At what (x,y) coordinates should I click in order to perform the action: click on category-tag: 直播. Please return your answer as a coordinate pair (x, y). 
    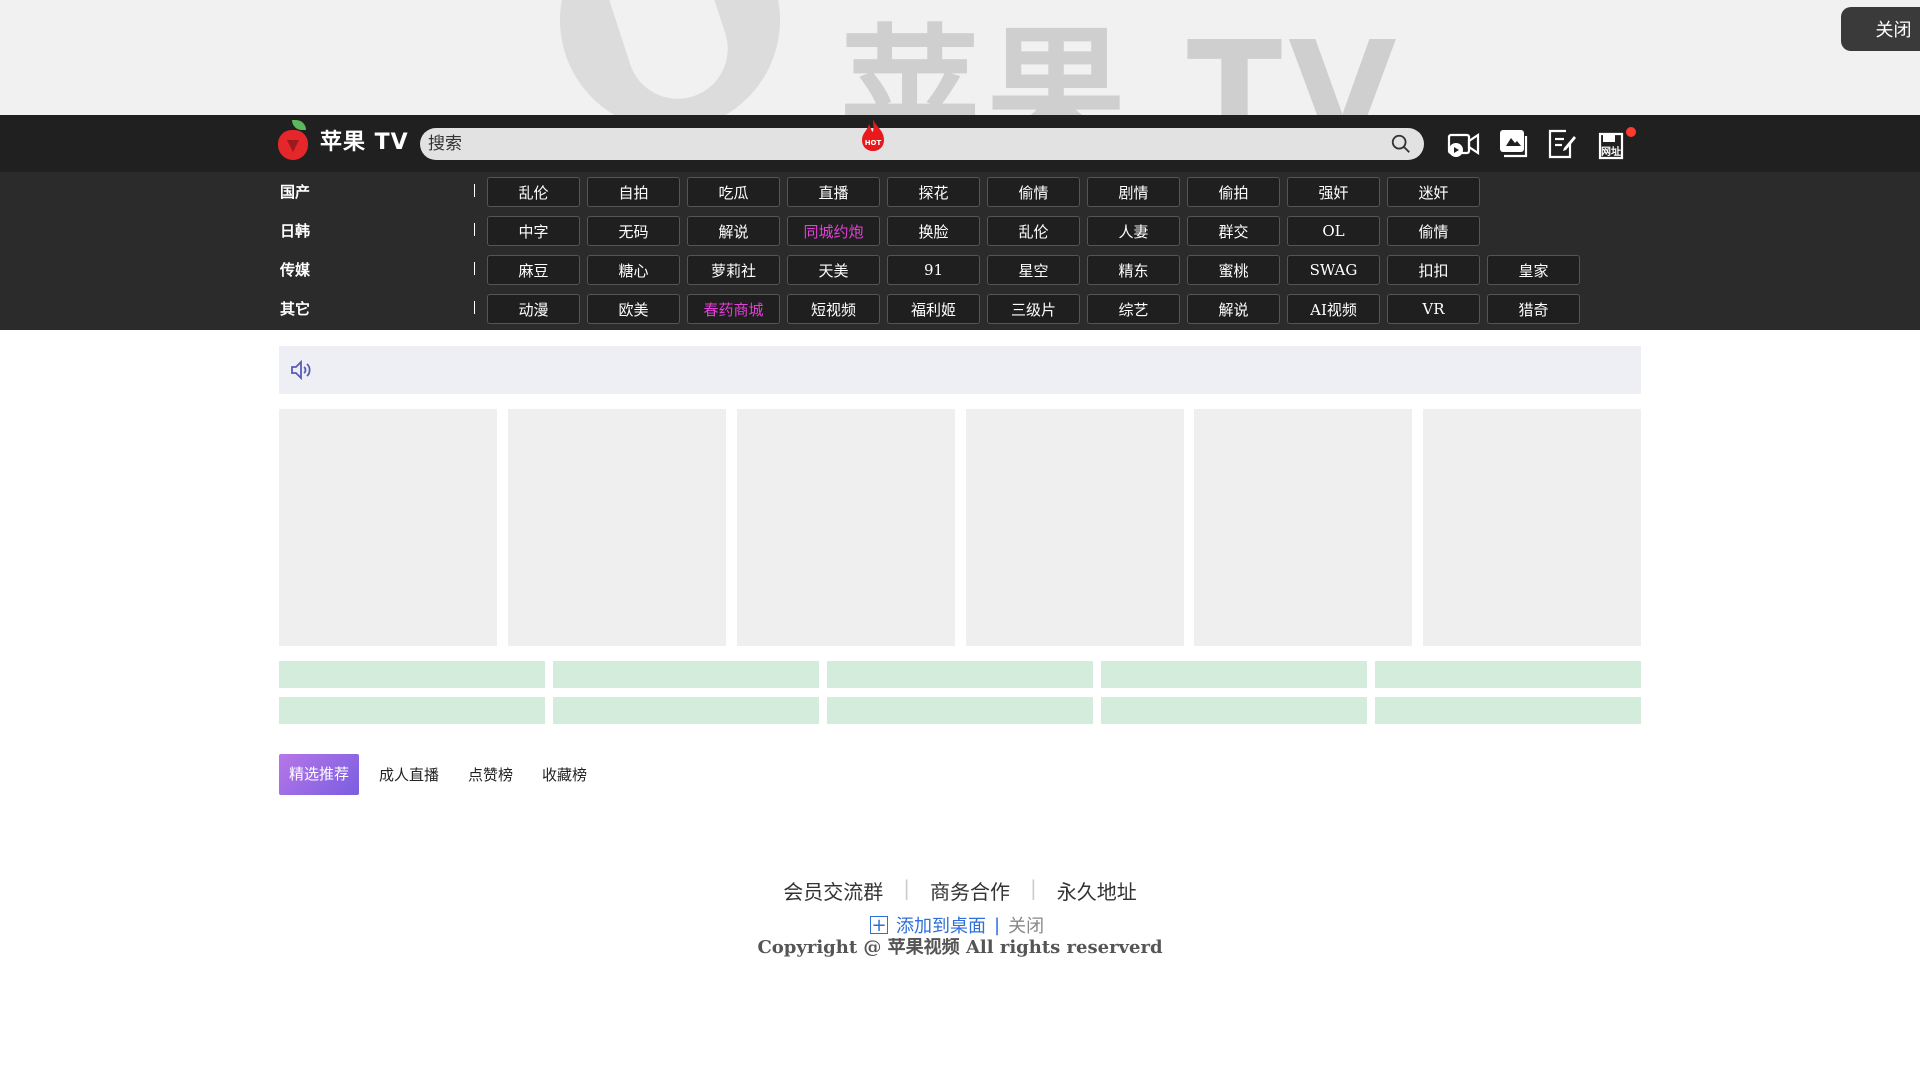
    Looking at the image, I should click on (833, 192).